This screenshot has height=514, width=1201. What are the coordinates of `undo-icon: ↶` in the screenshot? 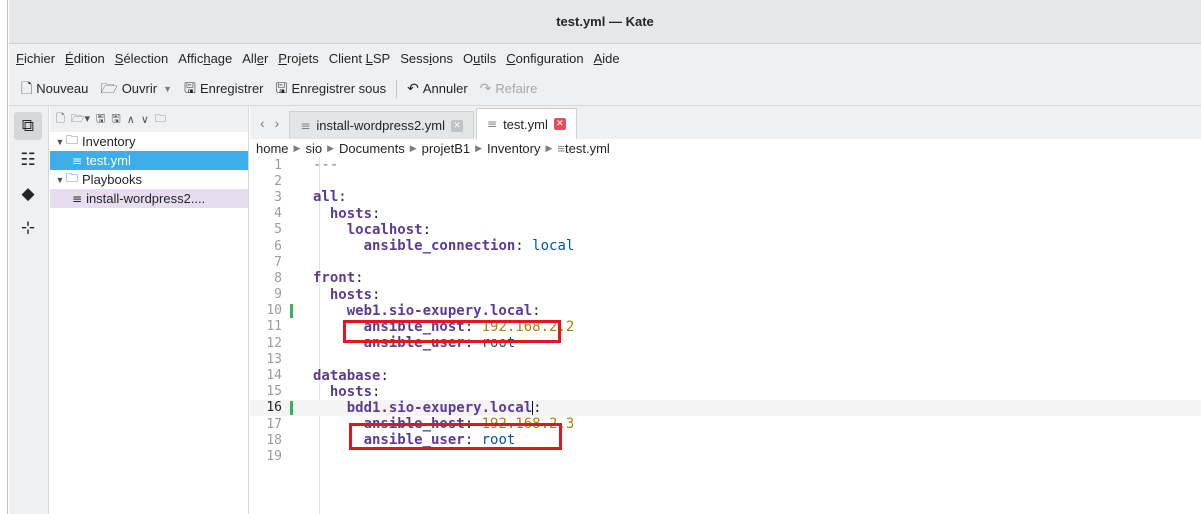 It's located at (413, 88).